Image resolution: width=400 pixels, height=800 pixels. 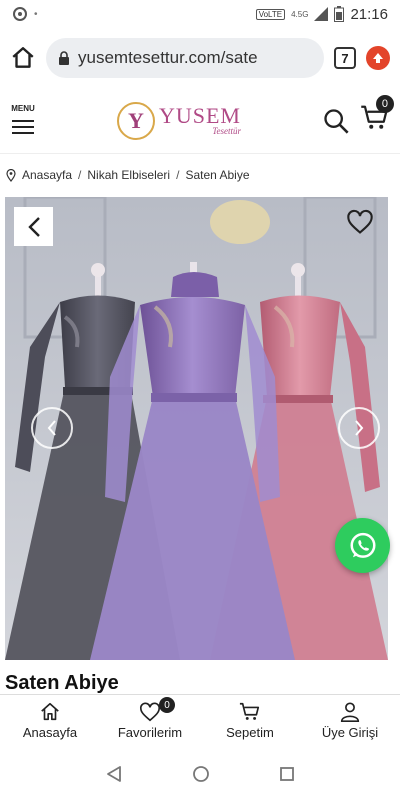 I want to click on breadcrumb-item-current: Saten Abiye, so click(x=217, y=175).